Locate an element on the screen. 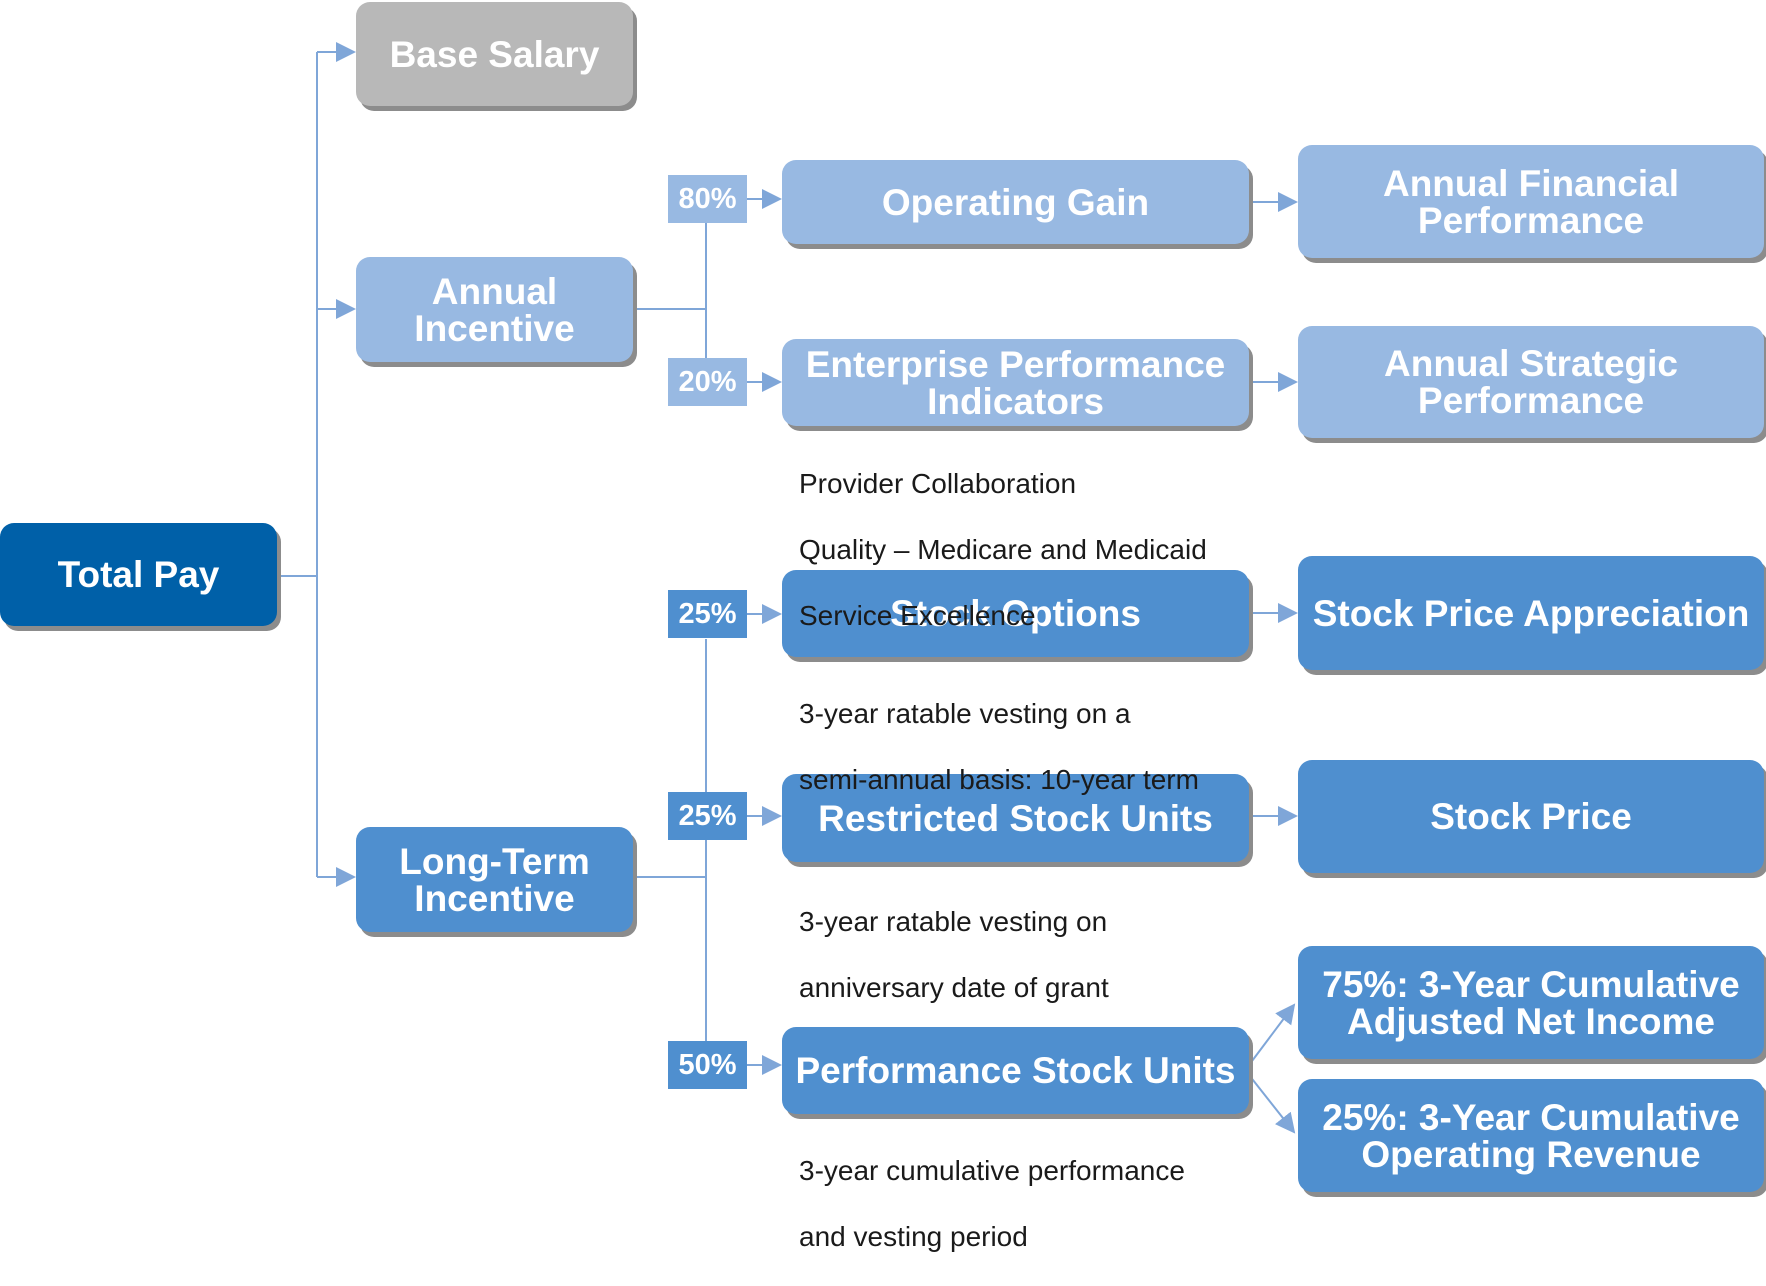 The image size is (1766, 1286). annual-strategic-performance-box: Annual Strategic Performance is located at coordinates (1531, 382).